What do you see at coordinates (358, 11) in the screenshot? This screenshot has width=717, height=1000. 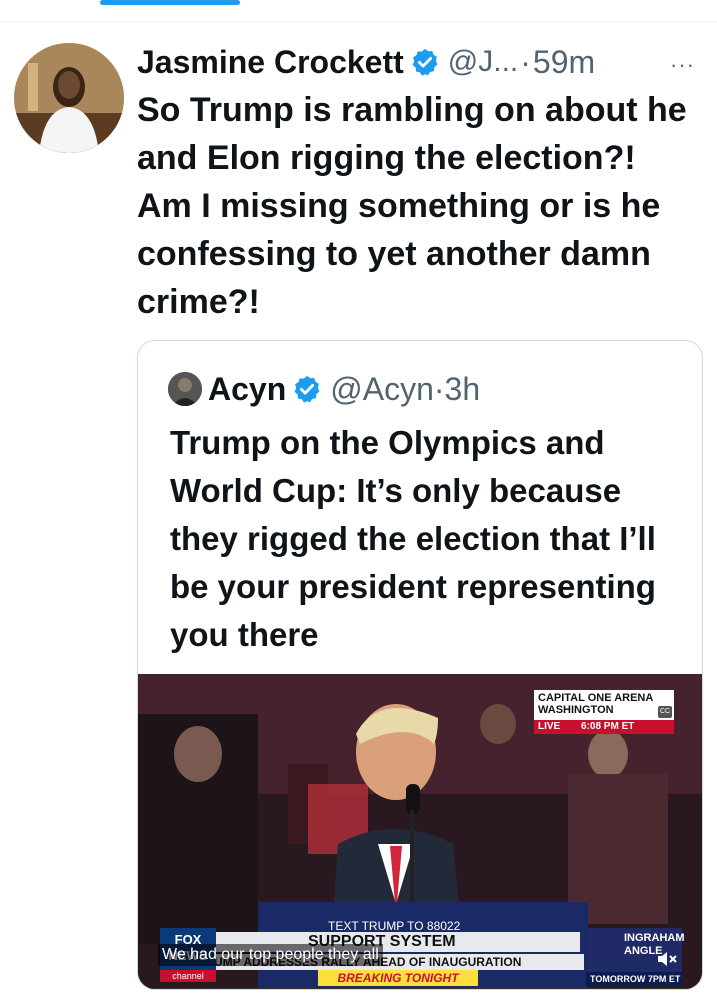 I see `top-tab-bar` at bounding box center [358, 11].